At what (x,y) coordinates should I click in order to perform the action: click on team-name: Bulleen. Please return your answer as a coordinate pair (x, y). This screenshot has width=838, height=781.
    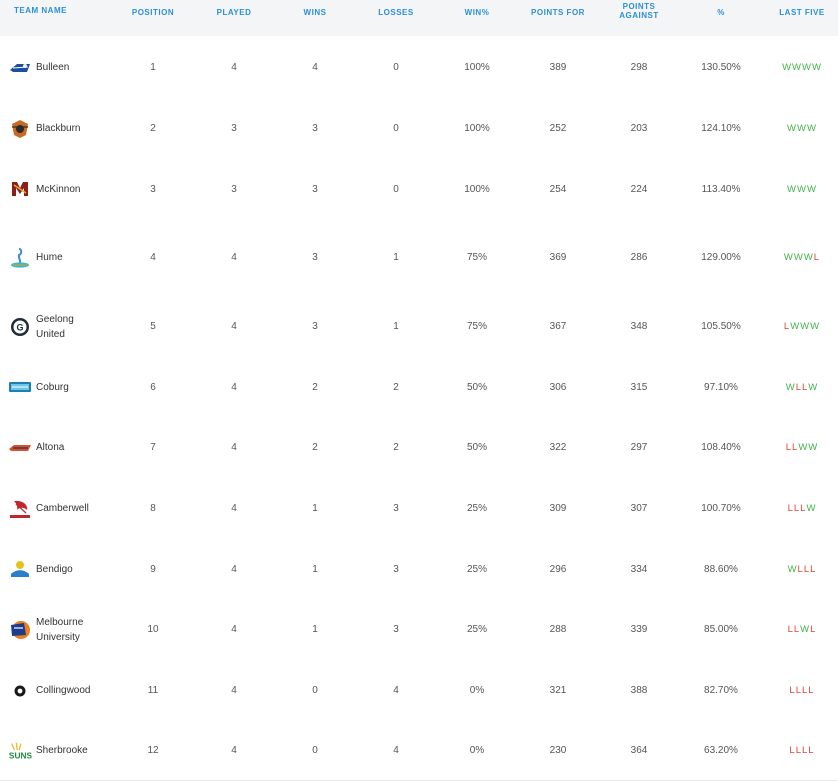
    Looking at the image, I should click on (52, 67).